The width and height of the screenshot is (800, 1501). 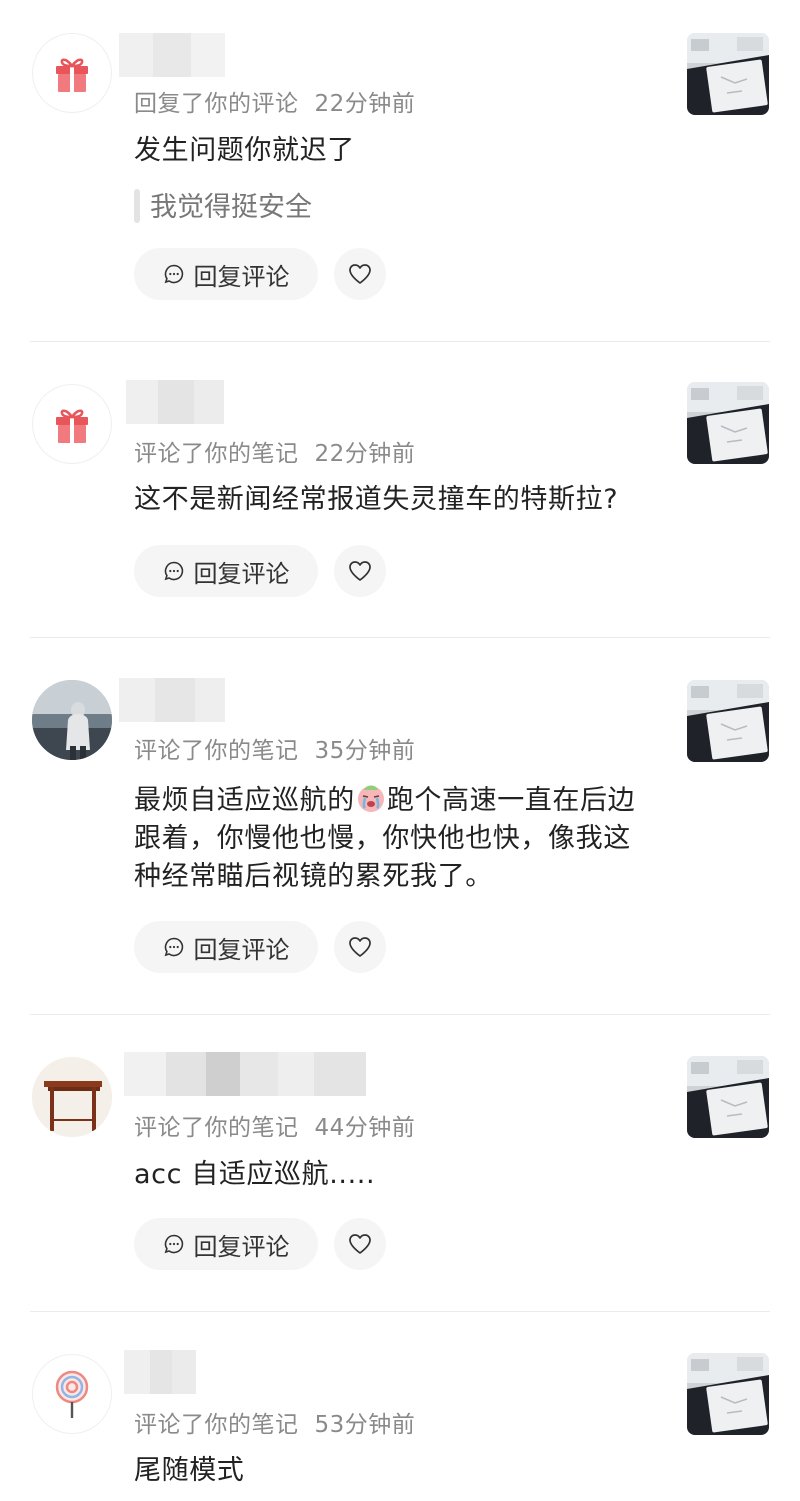 What do you see at coordinates (244, 150) in the screenshot?
I see `comment-text: 发生问题你就迟了` at bounding box center [244, 150].